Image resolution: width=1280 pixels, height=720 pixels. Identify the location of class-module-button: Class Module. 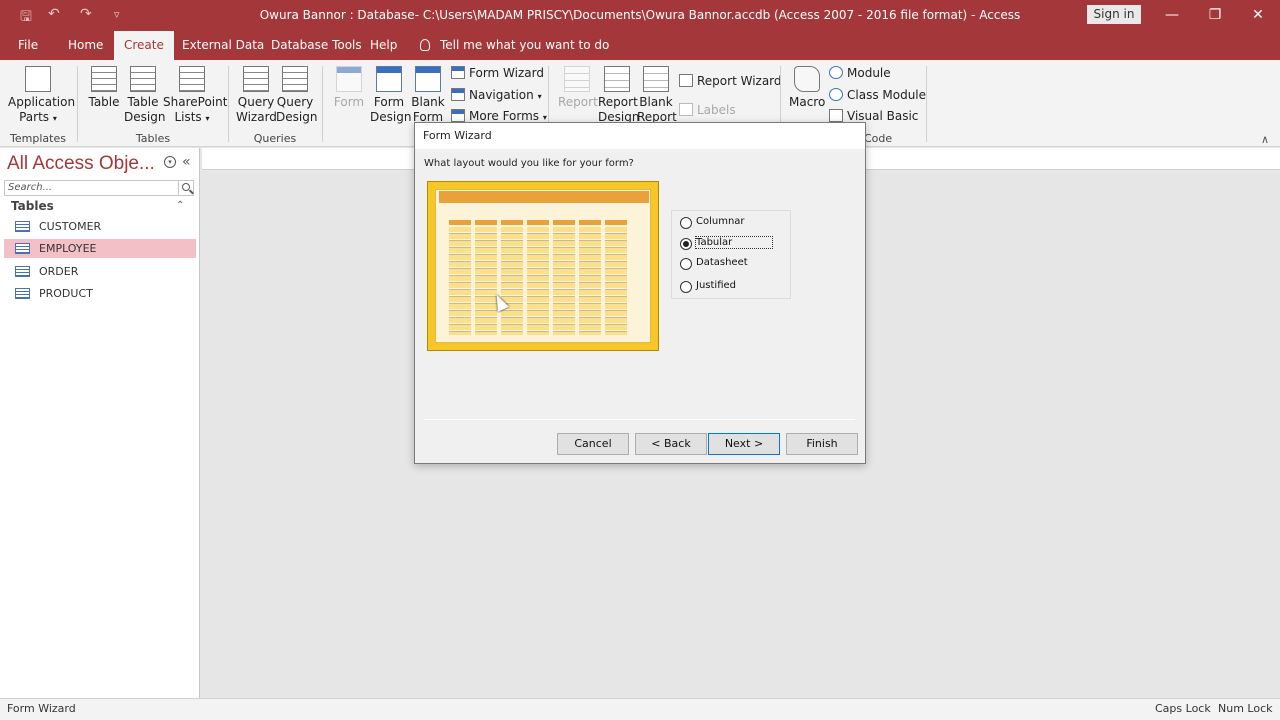
(877, 95).